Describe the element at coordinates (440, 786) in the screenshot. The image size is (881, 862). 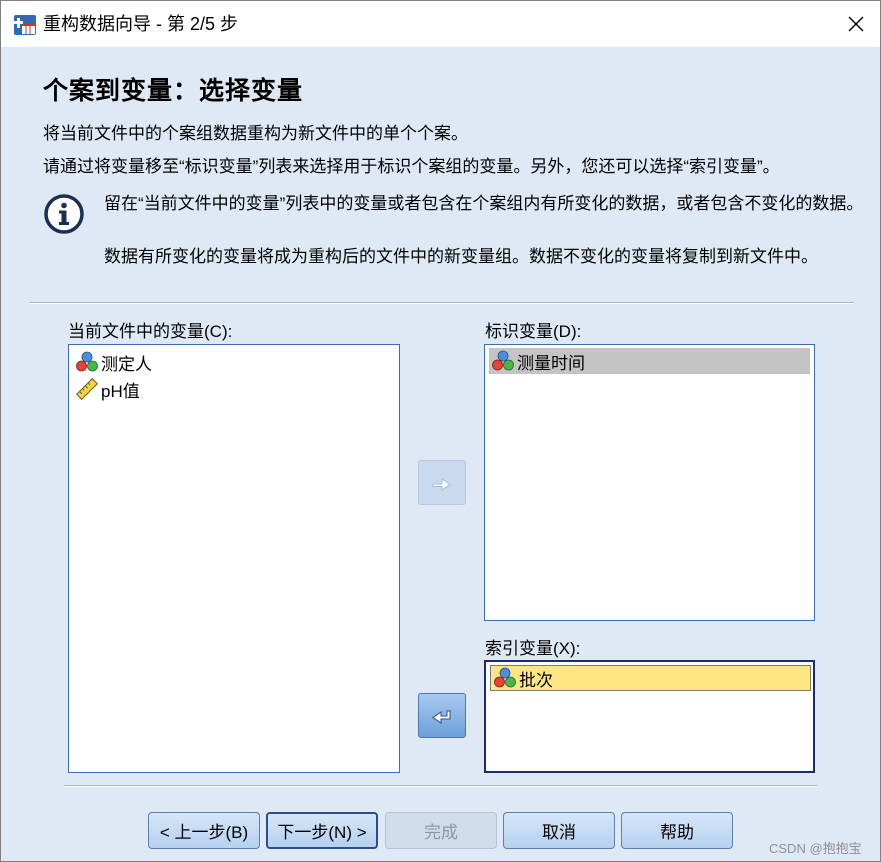
I see `separator-bottom` at that location.